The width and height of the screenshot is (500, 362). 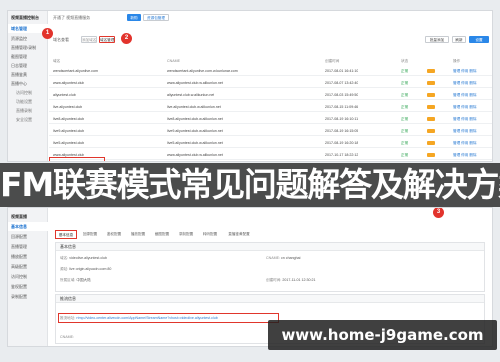 What do you see at coordinates (210, 234) in the screenshot?
I see `tab-transcode: 转码配置` at bounding box center [210, 234].